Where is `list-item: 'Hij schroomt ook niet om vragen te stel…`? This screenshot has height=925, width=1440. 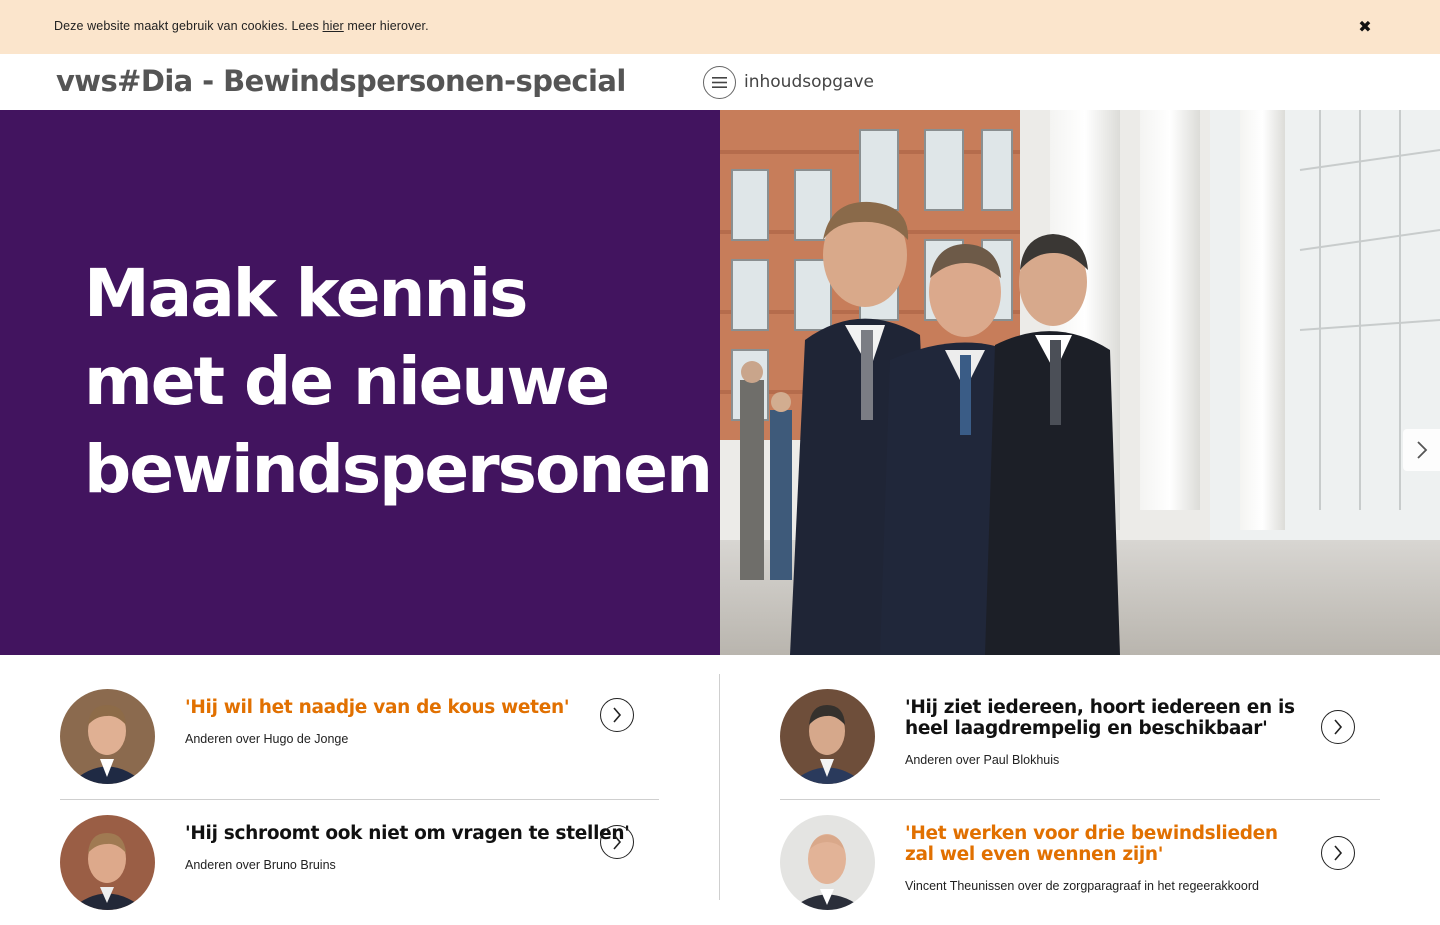 list-item: 'Hij schroomt ook niet om vragen te stel… is located at coordinates (360, 870).